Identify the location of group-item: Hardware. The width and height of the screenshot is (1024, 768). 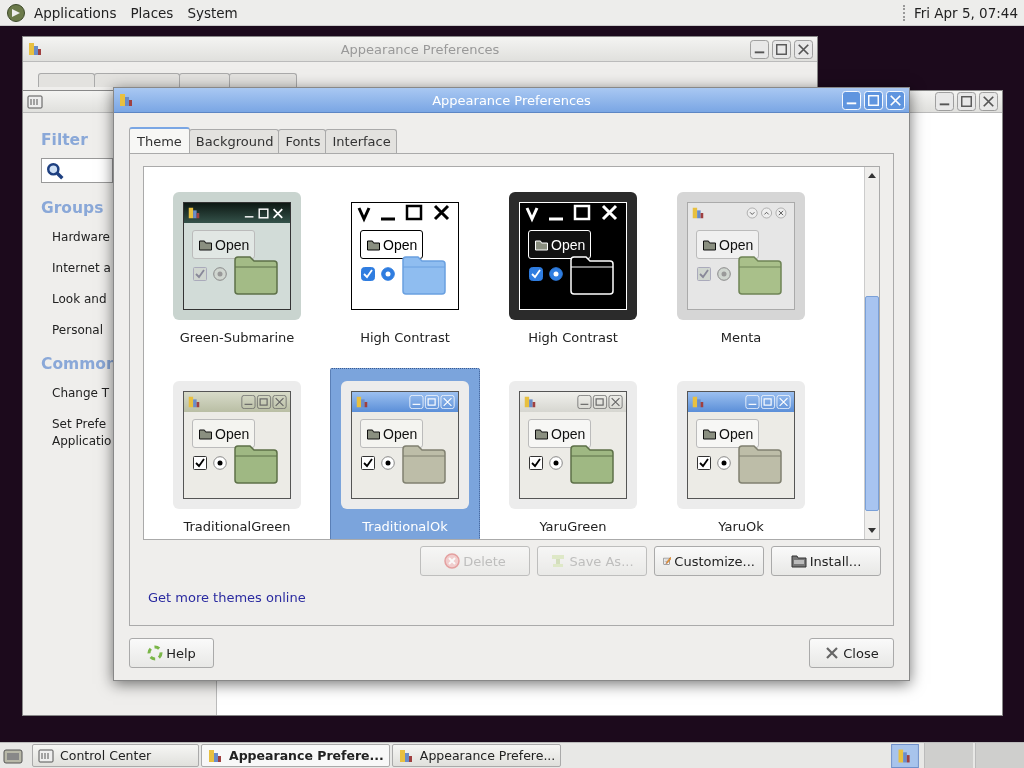
(81, 237).